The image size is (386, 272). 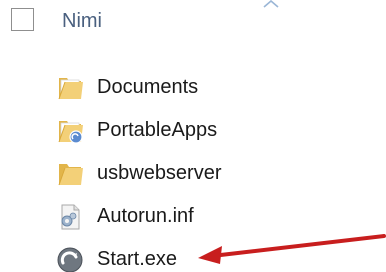 What do you see at coordinates (205, 87) in the screenshot?
I see `file-row-documents: Documents` at bounding box center [205, 87].